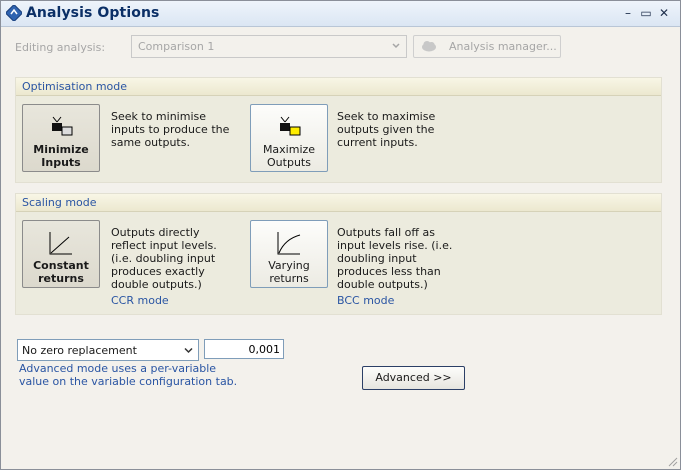 This screenshot has width=681, height=470. What do you see at coordinates (60, 47) in the screenshot?
I see `editing-analysis-label: Editing analysis:` at bounding box center [60, 47].